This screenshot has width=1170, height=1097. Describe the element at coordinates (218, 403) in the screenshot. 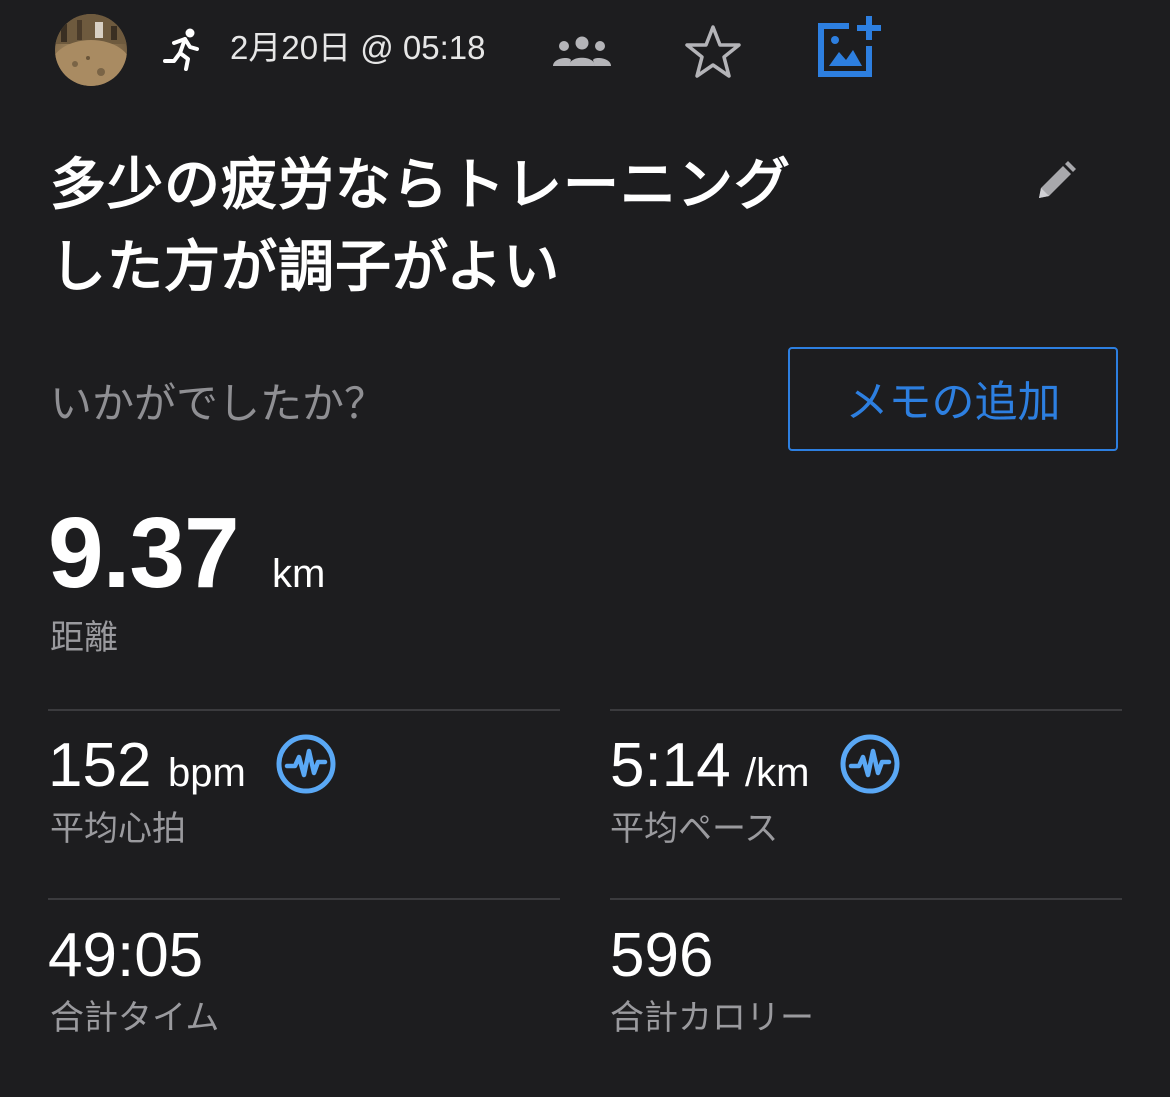

I see `feeling-prompt: いかがでしたか？` at that location.